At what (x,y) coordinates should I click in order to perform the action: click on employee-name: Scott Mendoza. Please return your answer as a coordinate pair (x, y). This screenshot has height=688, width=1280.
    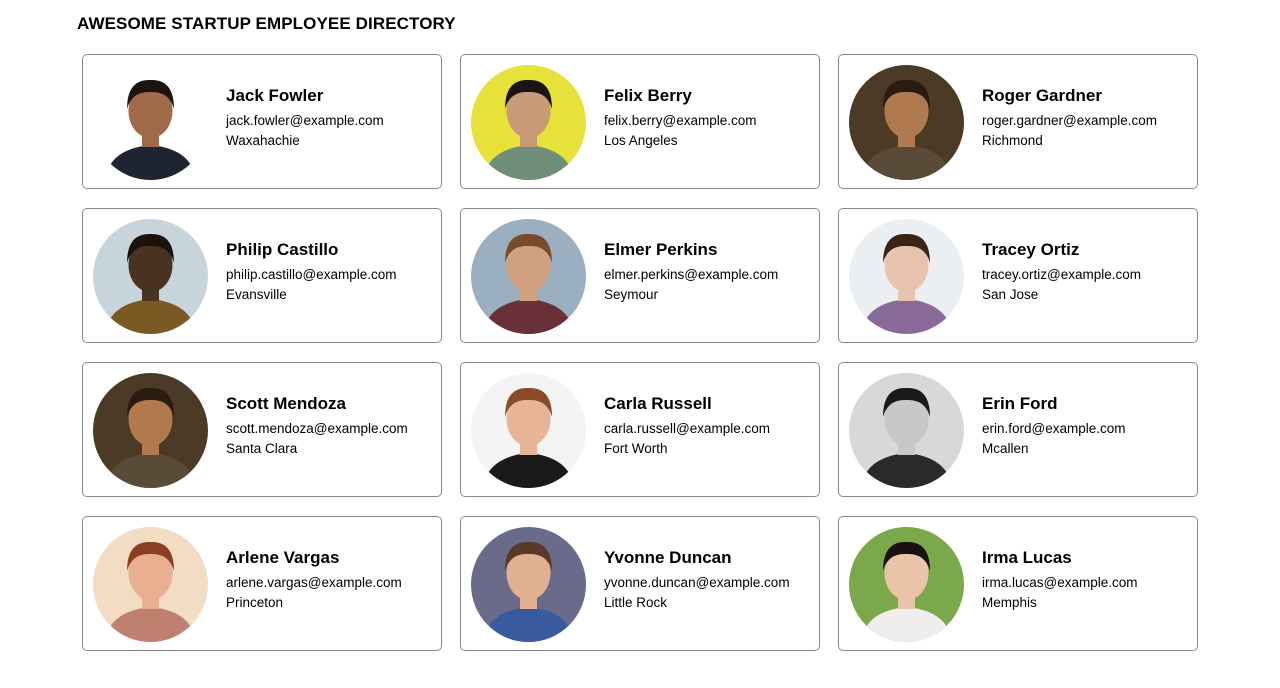
    Looking at the image, I should click on (286, 403).